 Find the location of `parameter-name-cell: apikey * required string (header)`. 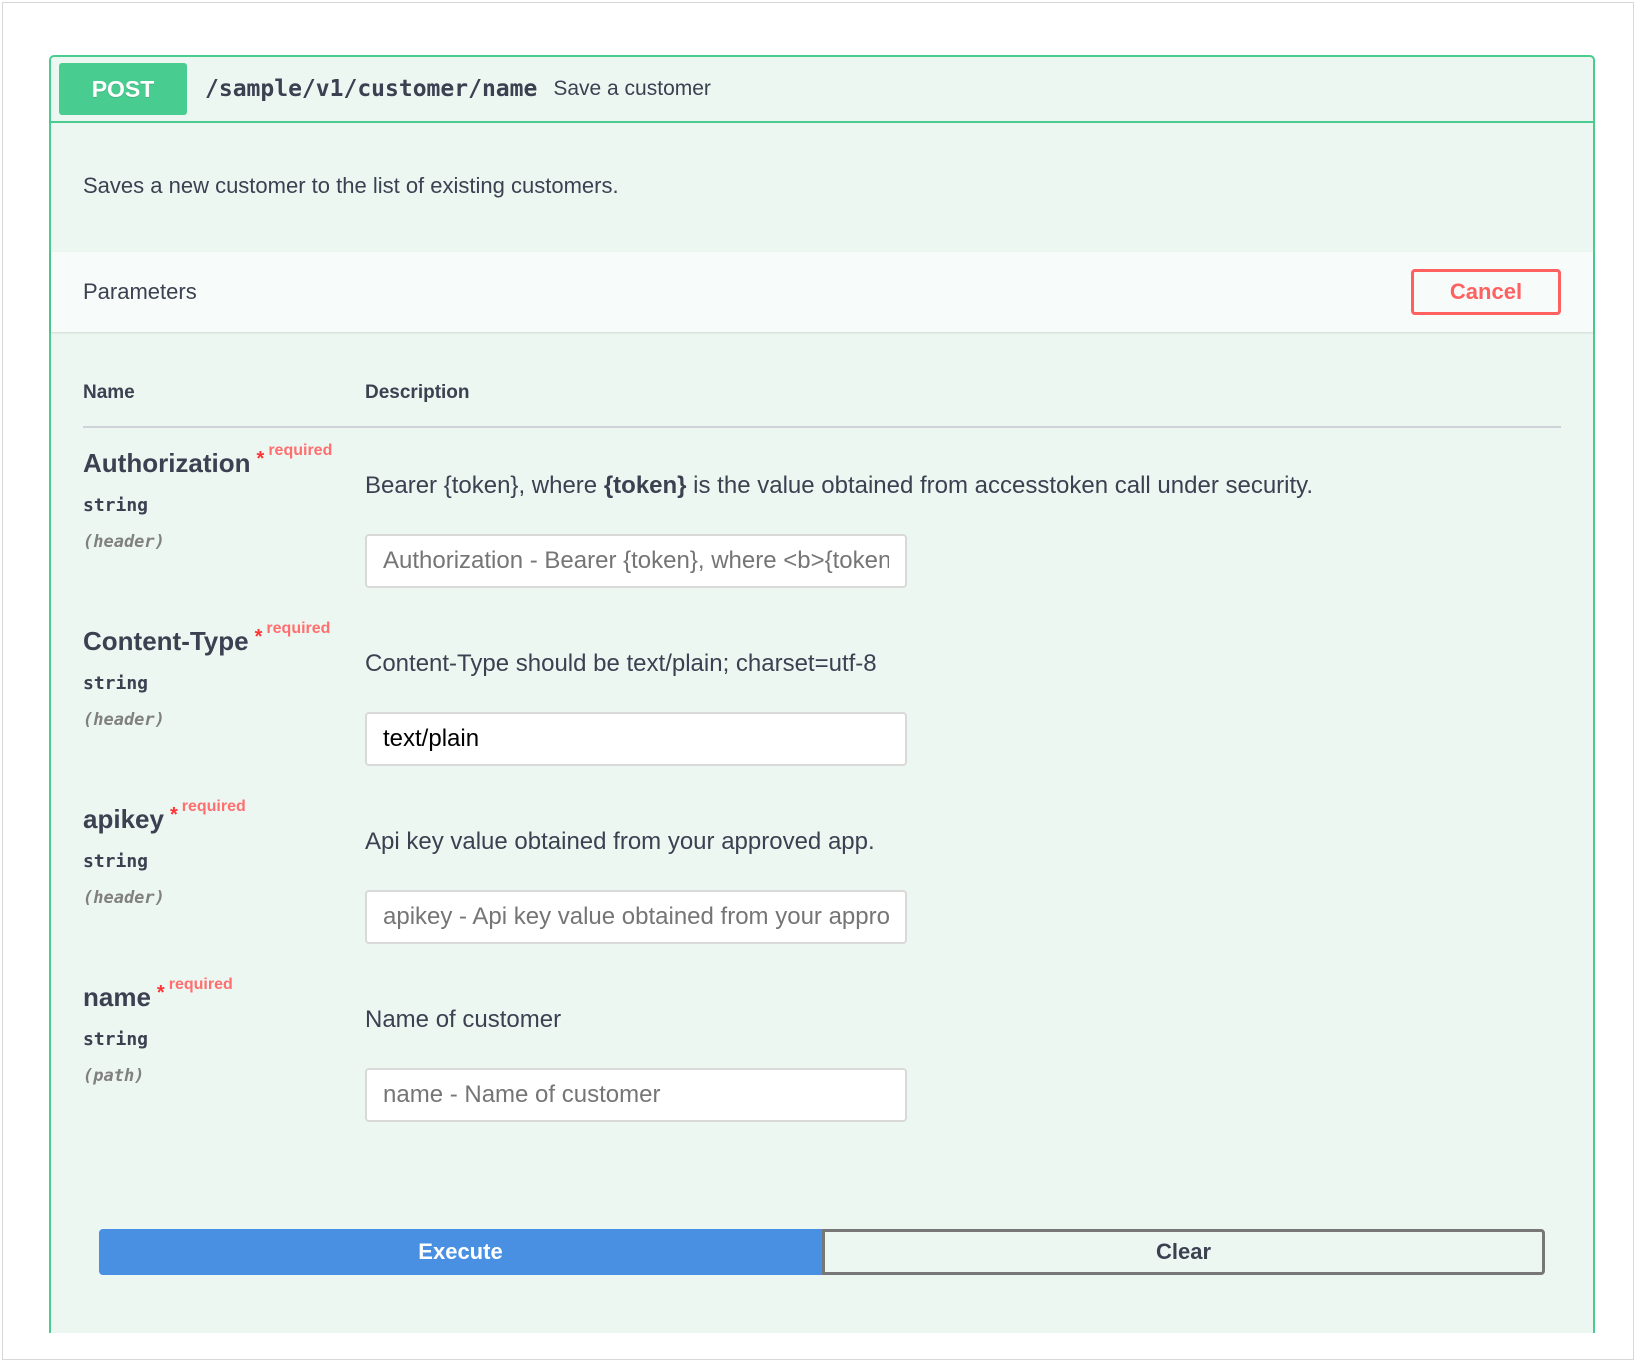

parameter-name-cell: apikey * required string (header) is located at coordinates (224, 853).